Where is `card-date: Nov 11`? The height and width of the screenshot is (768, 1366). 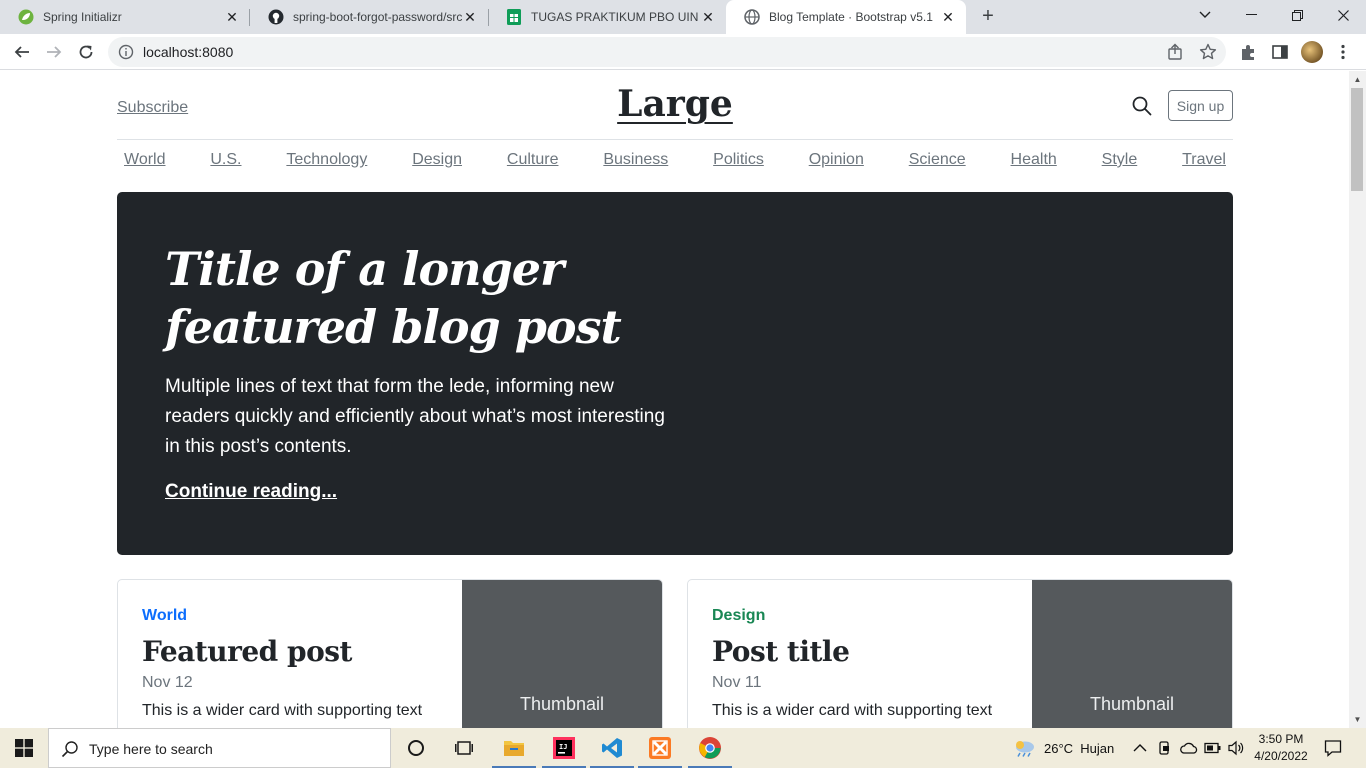 card-date: Nov 11 is located at coordinates (737, 682).